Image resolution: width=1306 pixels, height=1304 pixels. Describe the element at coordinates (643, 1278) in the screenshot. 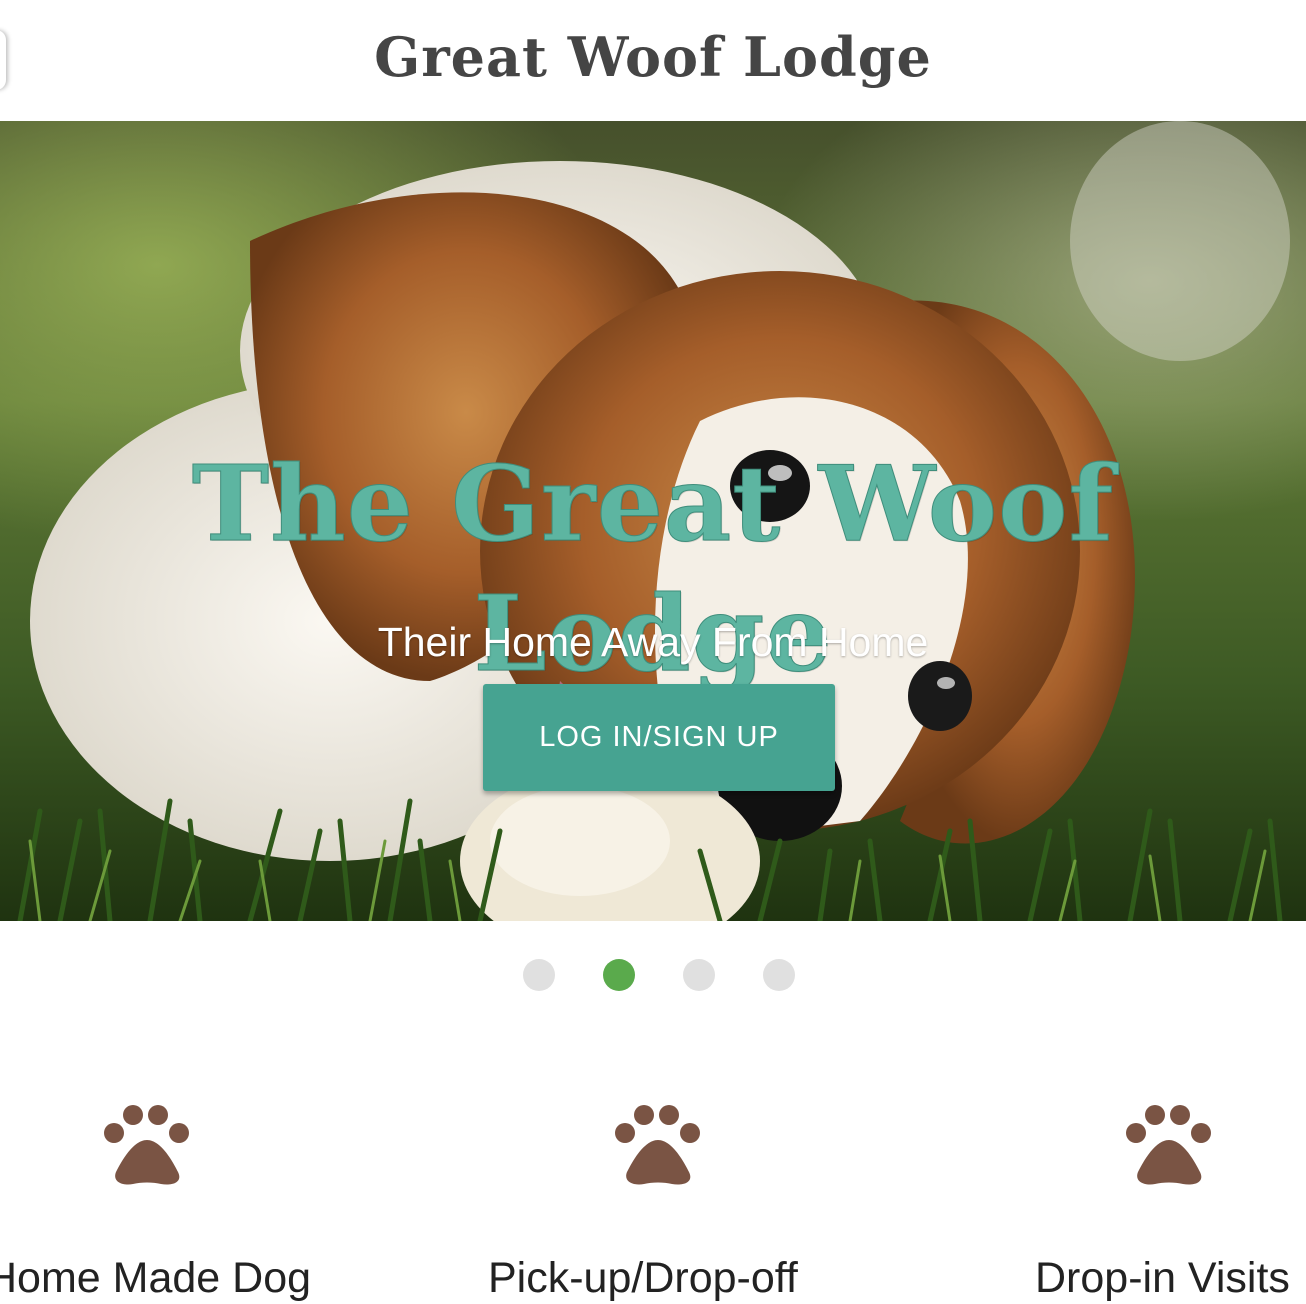

I see `feature-label: Pick-up/Drop-off` at that location.